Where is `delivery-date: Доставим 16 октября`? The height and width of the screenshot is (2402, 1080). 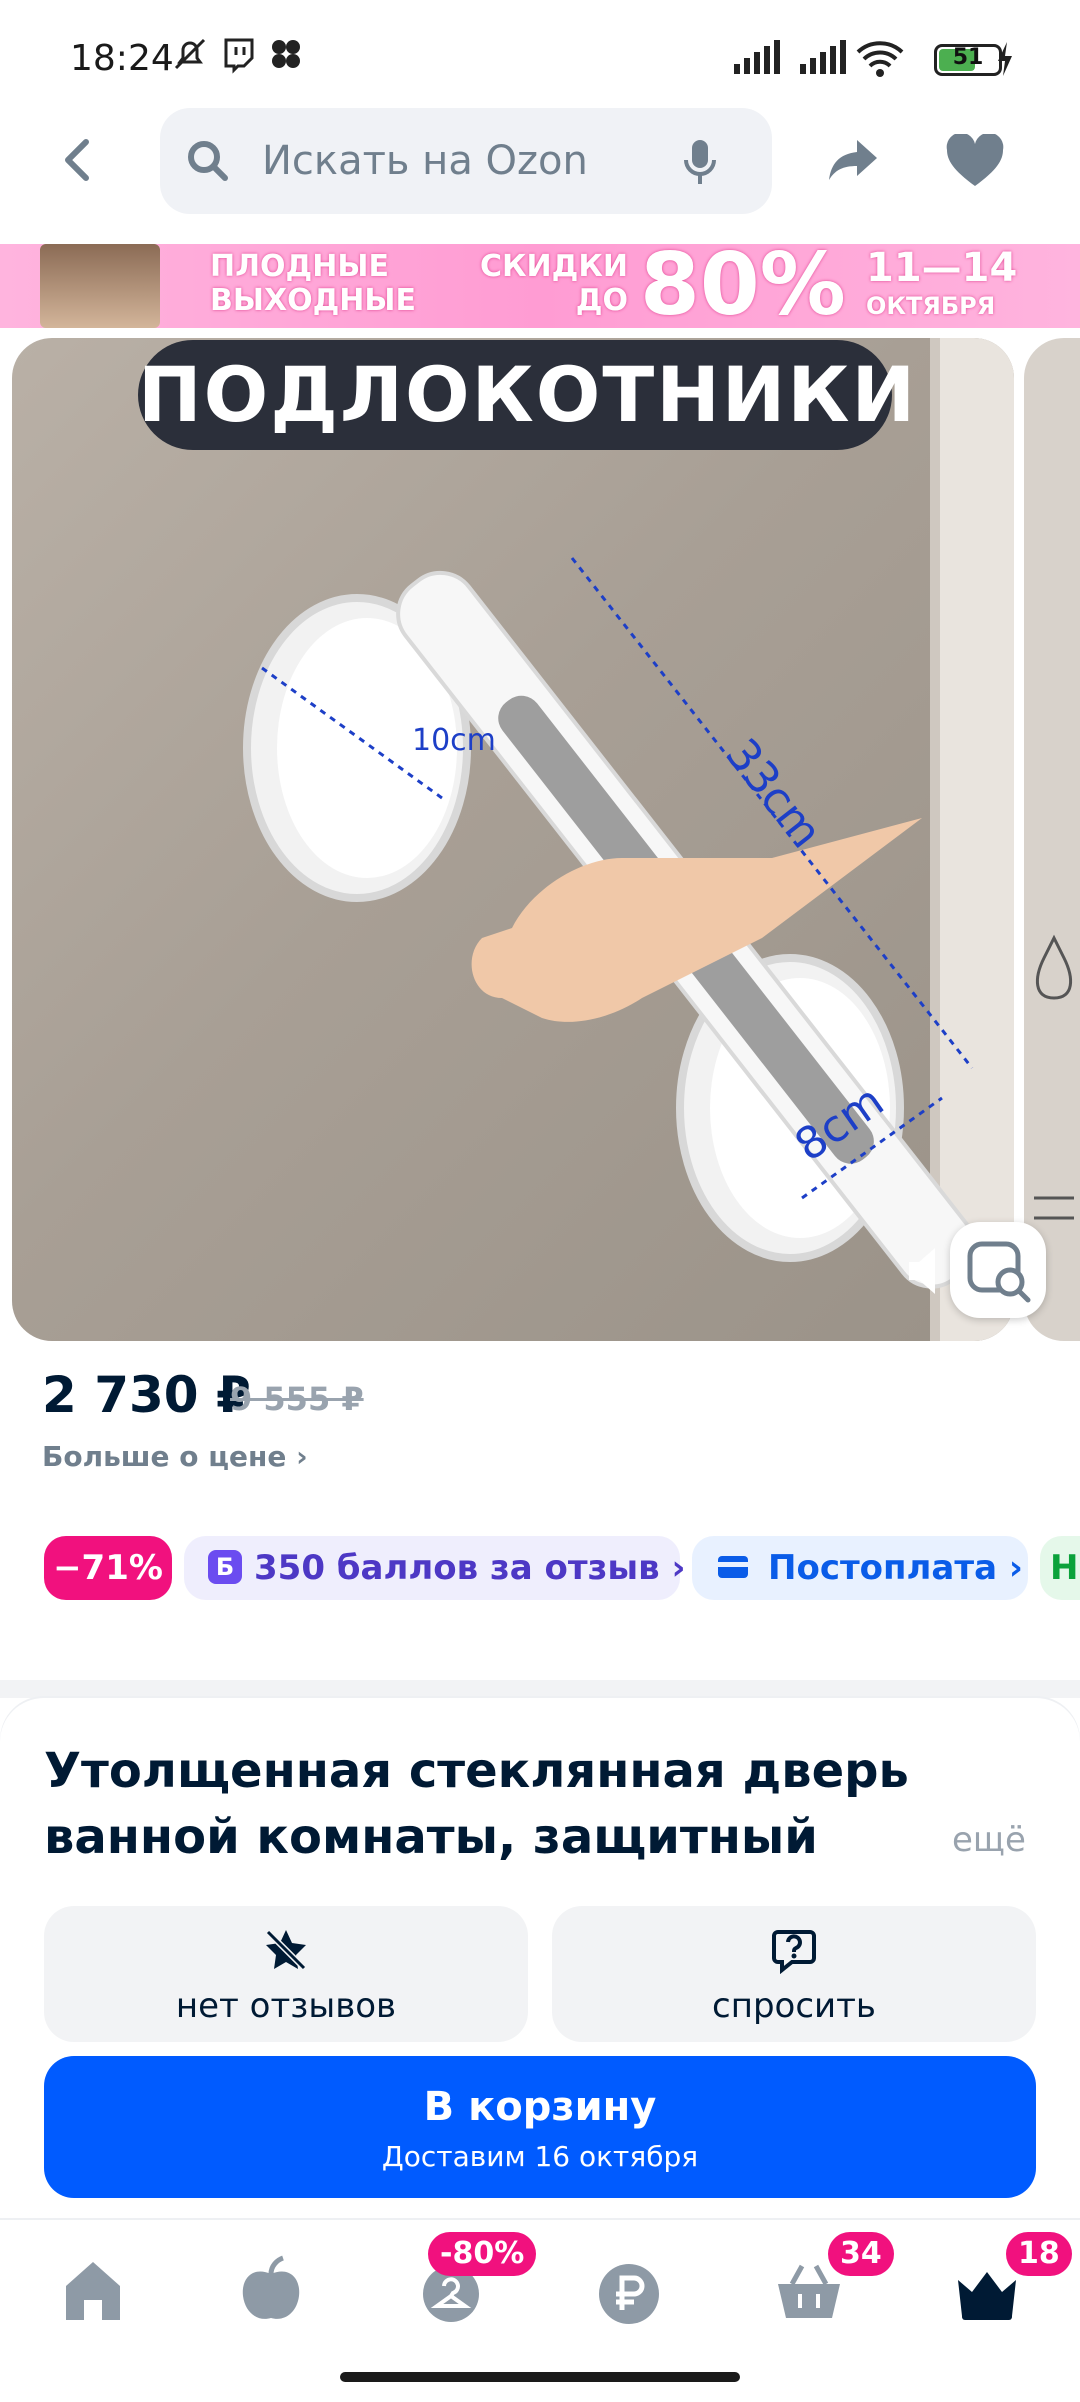
delivery-date: Доставим 16 октября is located at coordinates (540, 2156).